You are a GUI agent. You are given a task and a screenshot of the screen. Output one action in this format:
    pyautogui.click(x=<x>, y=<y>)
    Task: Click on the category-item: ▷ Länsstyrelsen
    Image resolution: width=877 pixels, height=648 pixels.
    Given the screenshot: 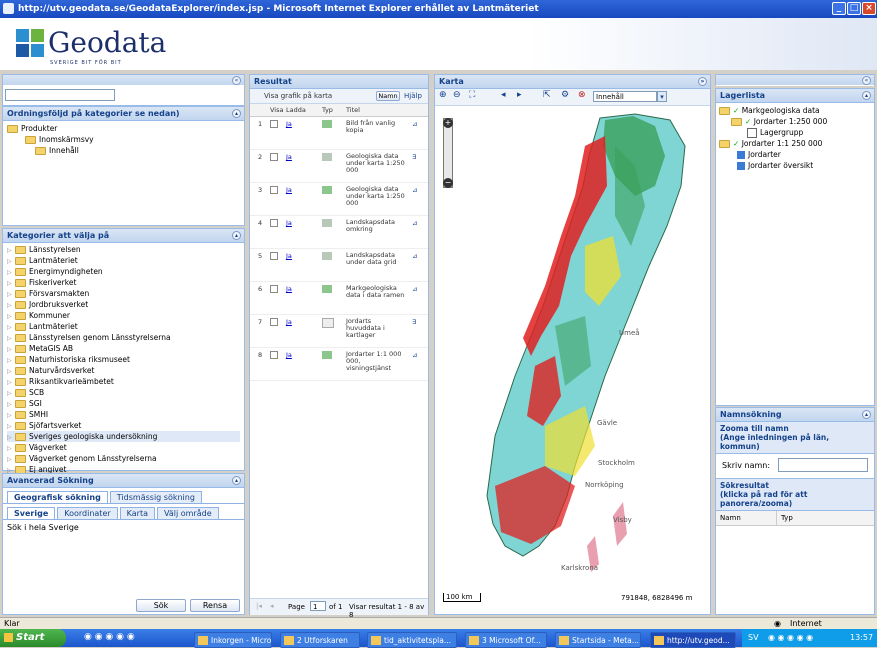 What is the action you would take?
    pyautogui.click(x=123, y=249)
    